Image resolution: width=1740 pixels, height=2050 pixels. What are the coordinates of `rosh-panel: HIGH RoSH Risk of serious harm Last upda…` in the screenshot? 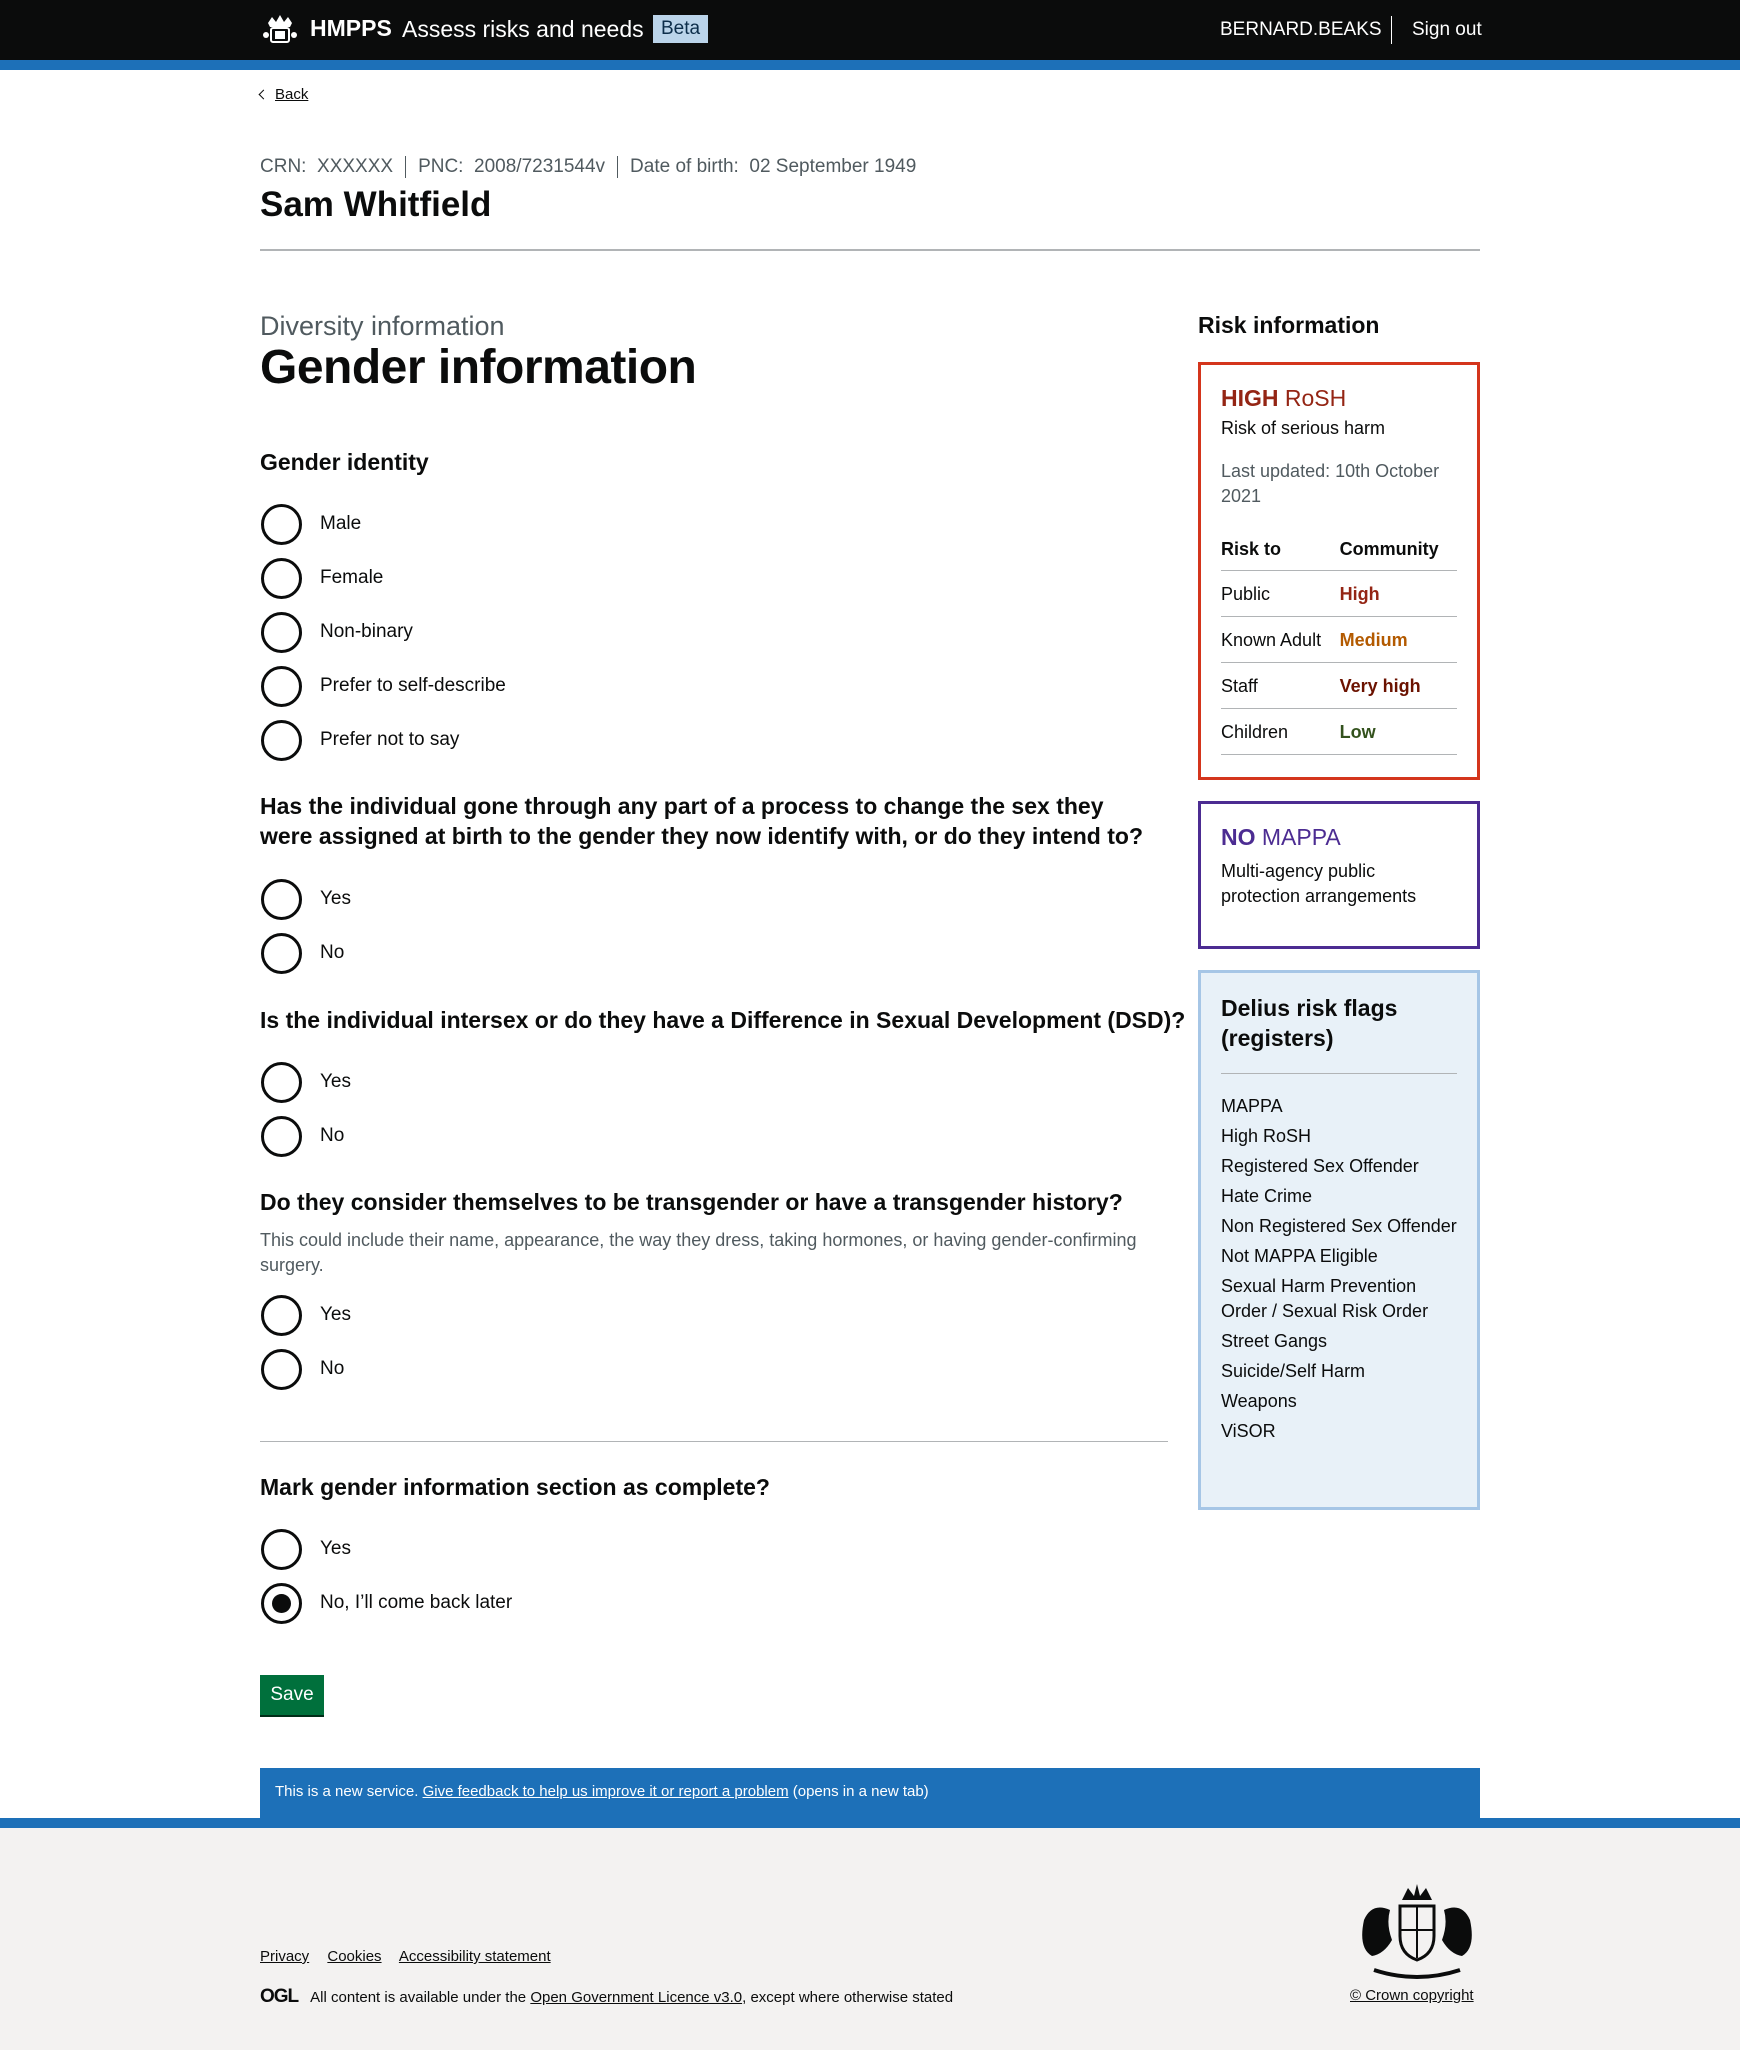 It's located at (1339, 571).